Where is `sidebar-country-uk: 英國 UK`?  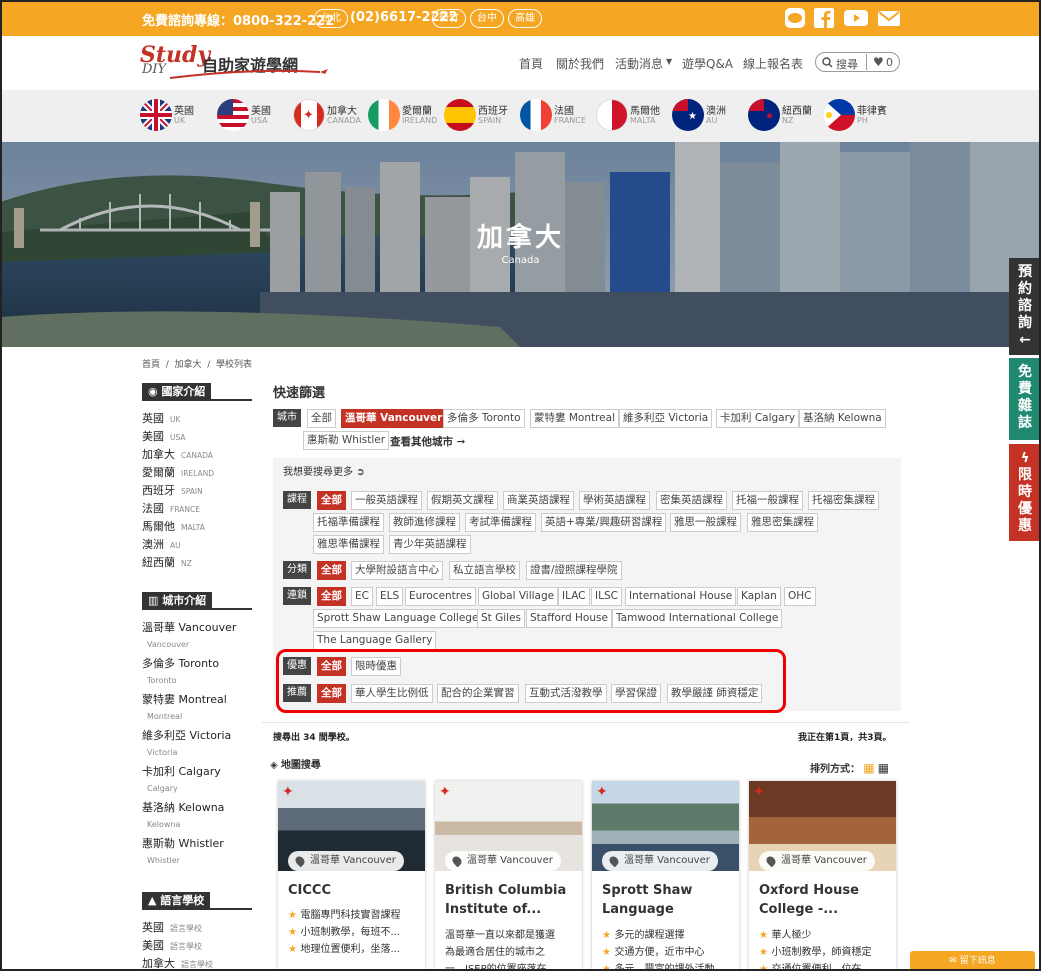 sidebar-country-uk: 英國 UK is located at coordinates (161, 418).